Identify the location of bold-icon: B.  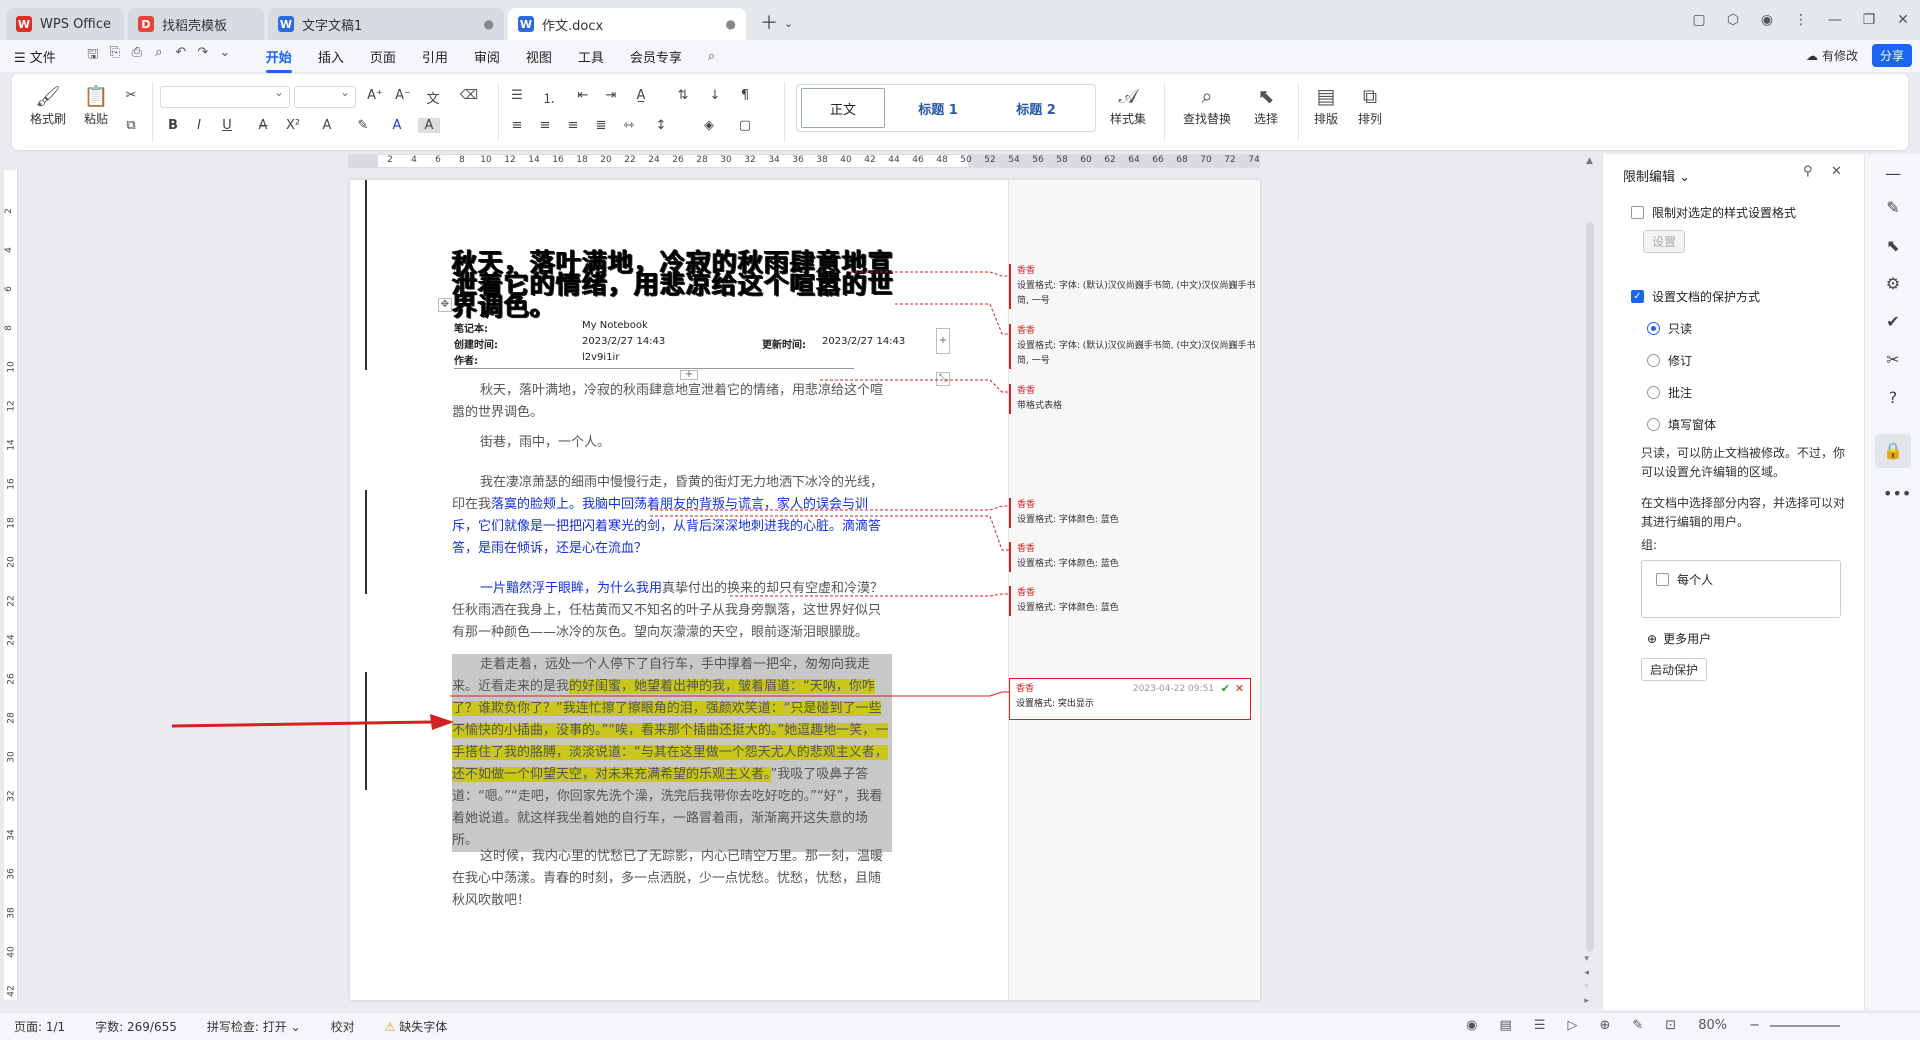
(173, 125).